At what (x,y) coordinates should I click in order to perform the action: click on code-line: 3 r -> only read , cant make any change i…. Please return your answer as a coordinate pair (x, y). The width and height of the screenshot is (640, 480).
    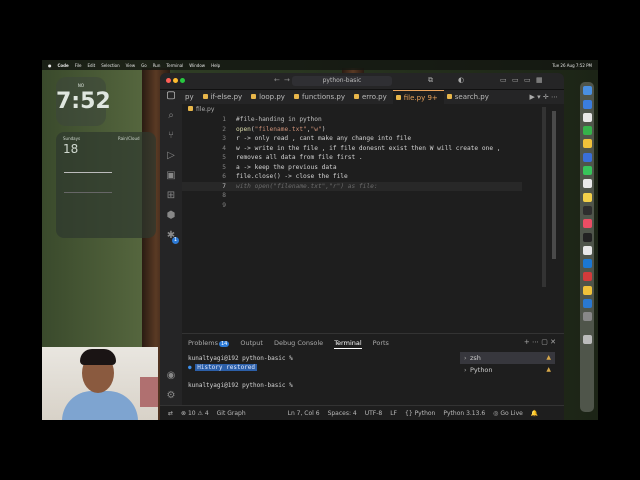
    Looking at the image, I should click on (352, 139).